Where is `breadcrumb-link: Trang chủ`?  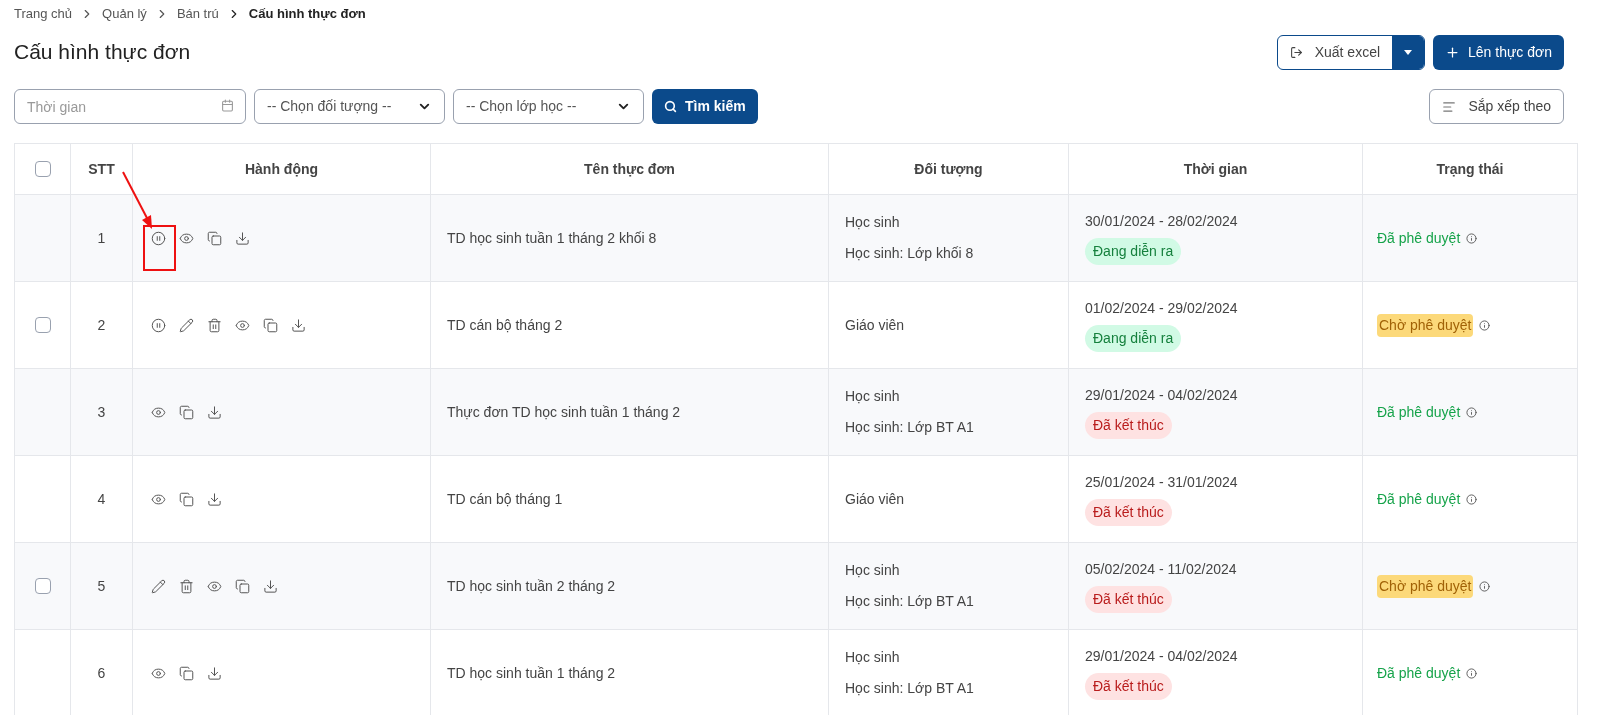
breadcrumb-link: Trang chủ is located at coordinates (43, 14).